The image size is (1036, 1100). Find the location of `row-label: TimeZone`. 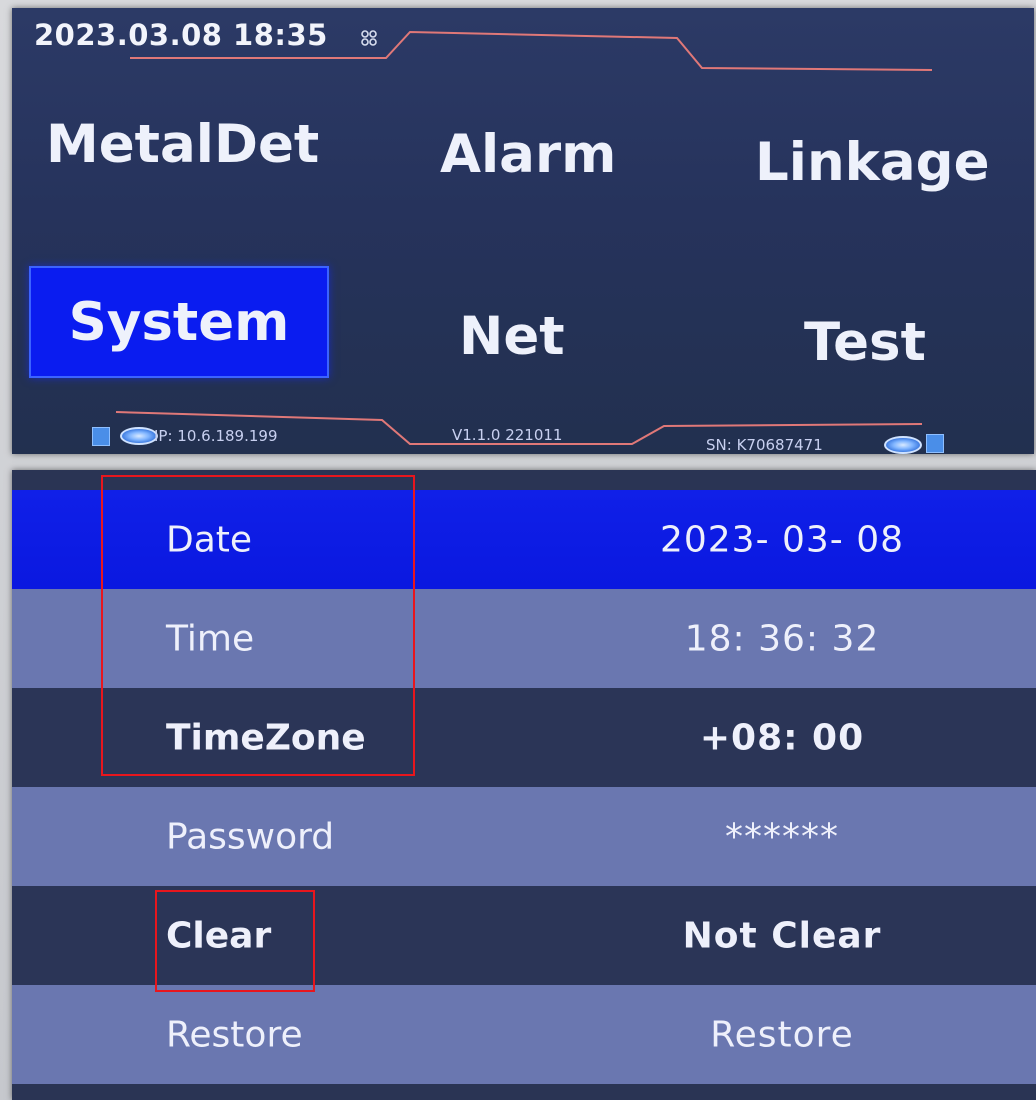

row-label: TimeZone is located at coordinates (266, 737).